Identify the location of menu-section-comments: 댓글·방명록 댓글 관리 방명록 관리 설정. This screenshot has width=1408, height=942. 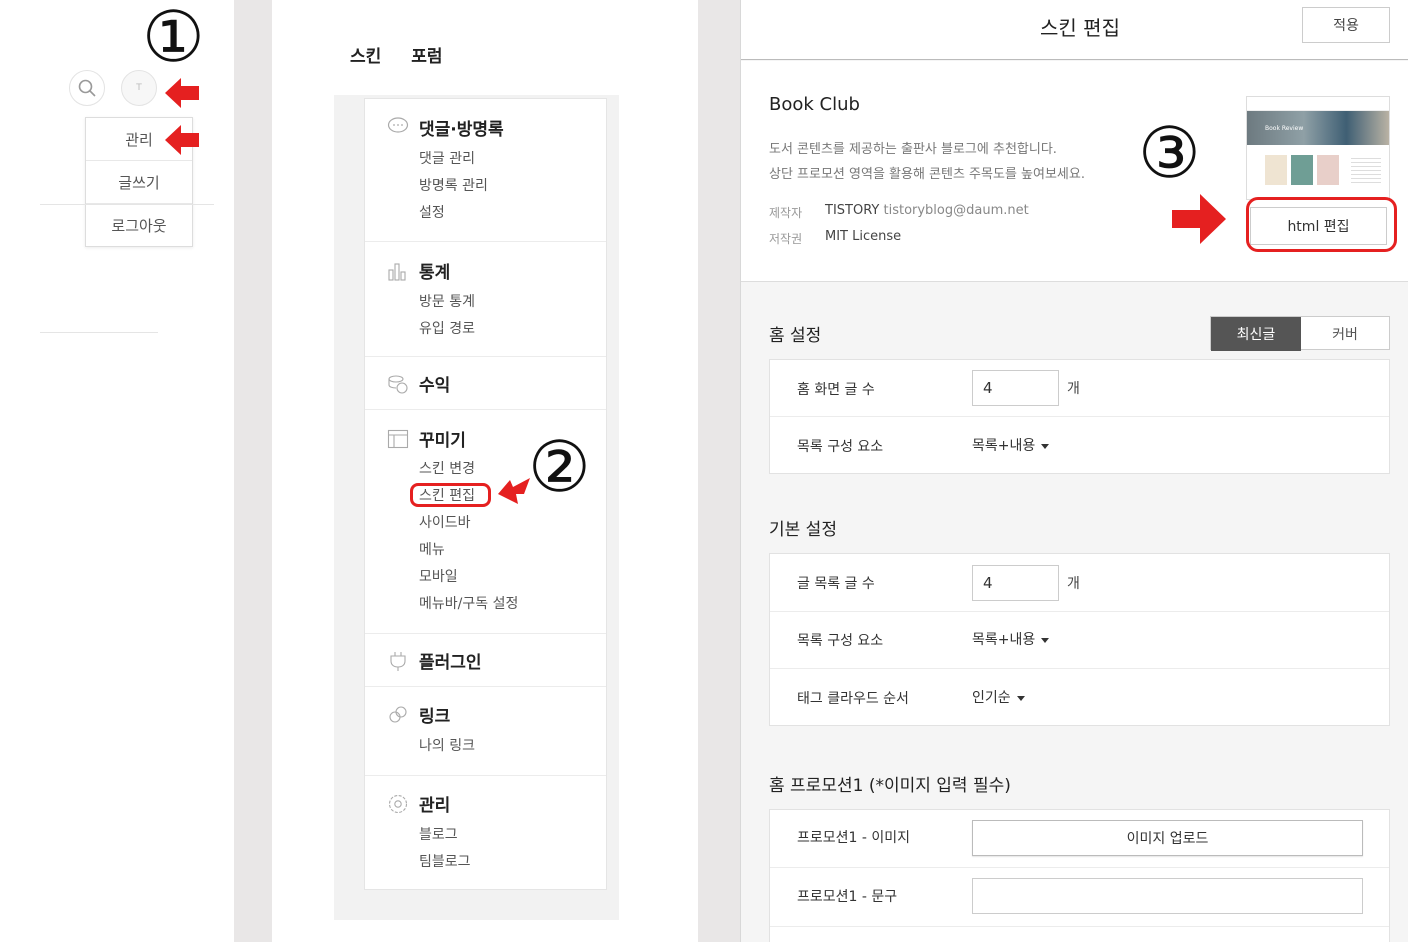
(485, 170).